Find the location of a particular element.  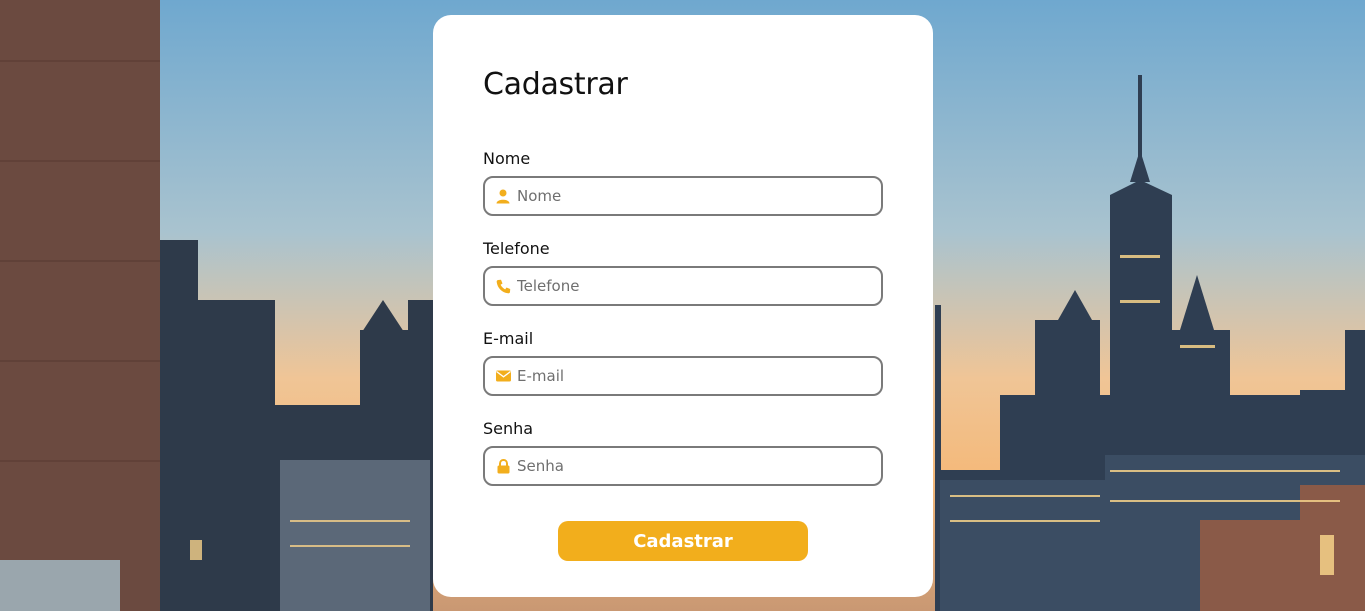

name-field is located at coordinates (683, 196).